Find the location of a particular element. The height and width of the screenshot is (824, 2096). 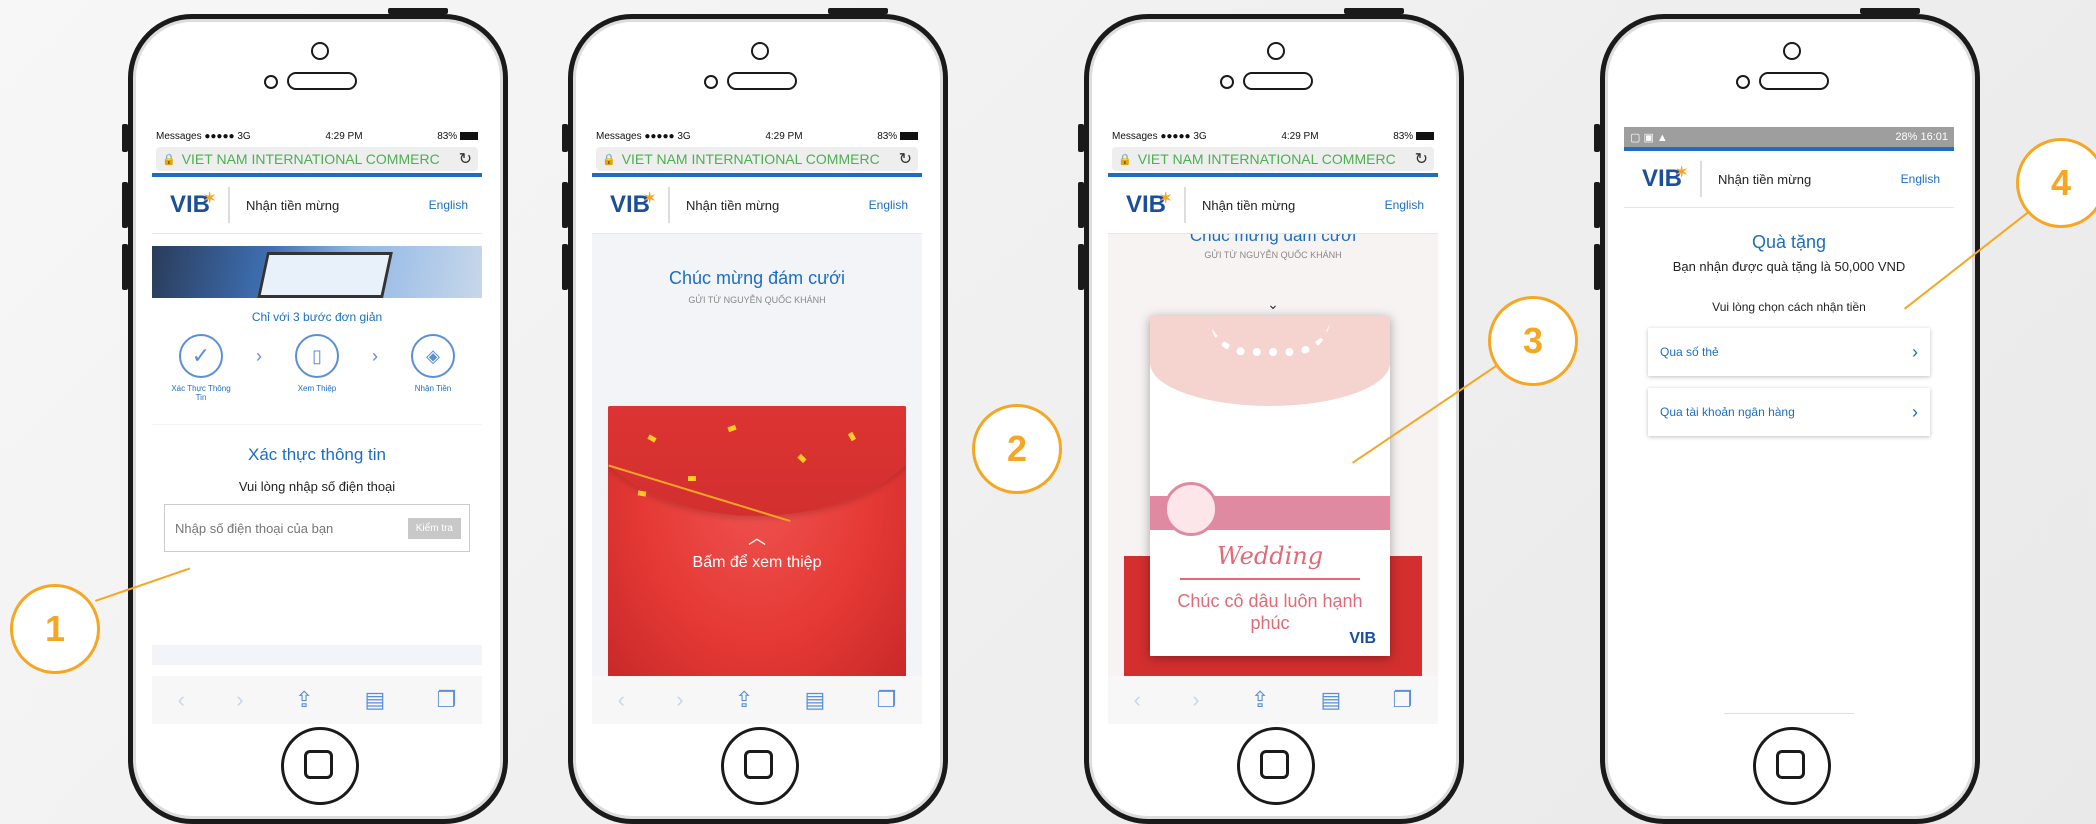

steps-caption: Chỉ với 3 bước đơn giản is located at coordinates (317, 317).